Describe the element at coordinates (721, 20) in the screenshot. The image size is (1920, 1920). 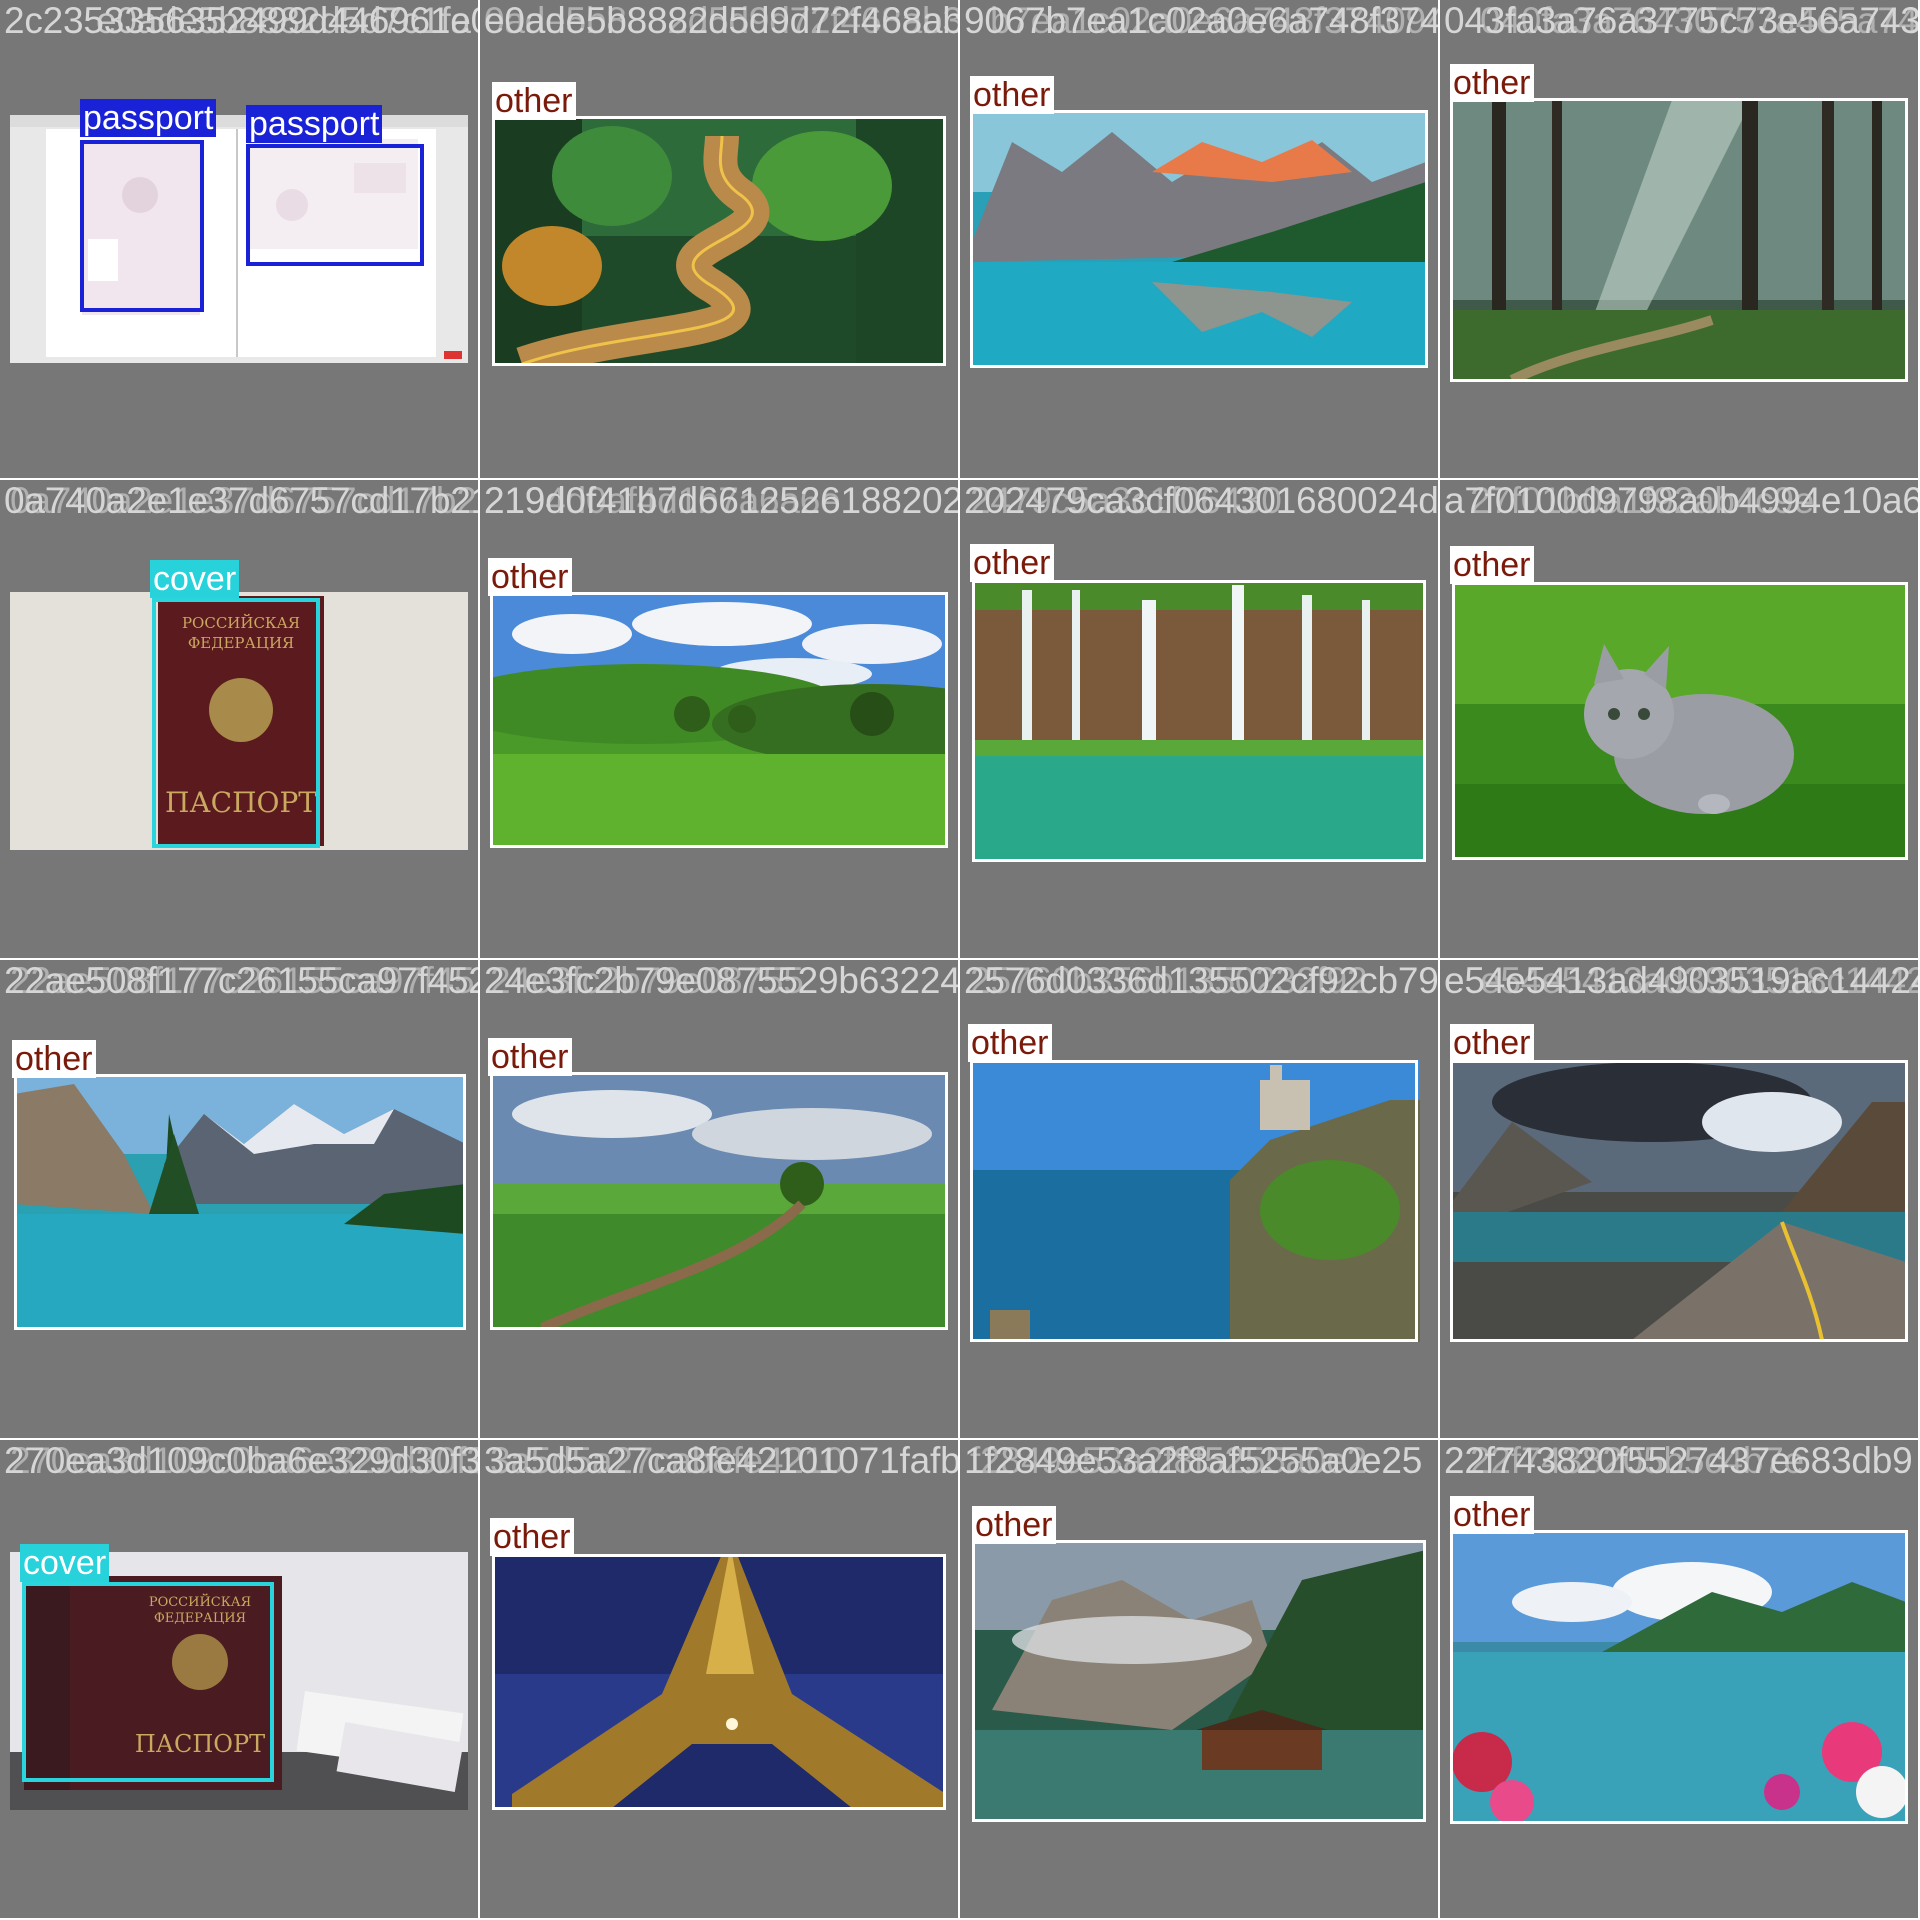
I see `tile-filename-overlap: 0ade5b8882d5d9d72f468ab3967b7ea1c02a0e6a` at that location.